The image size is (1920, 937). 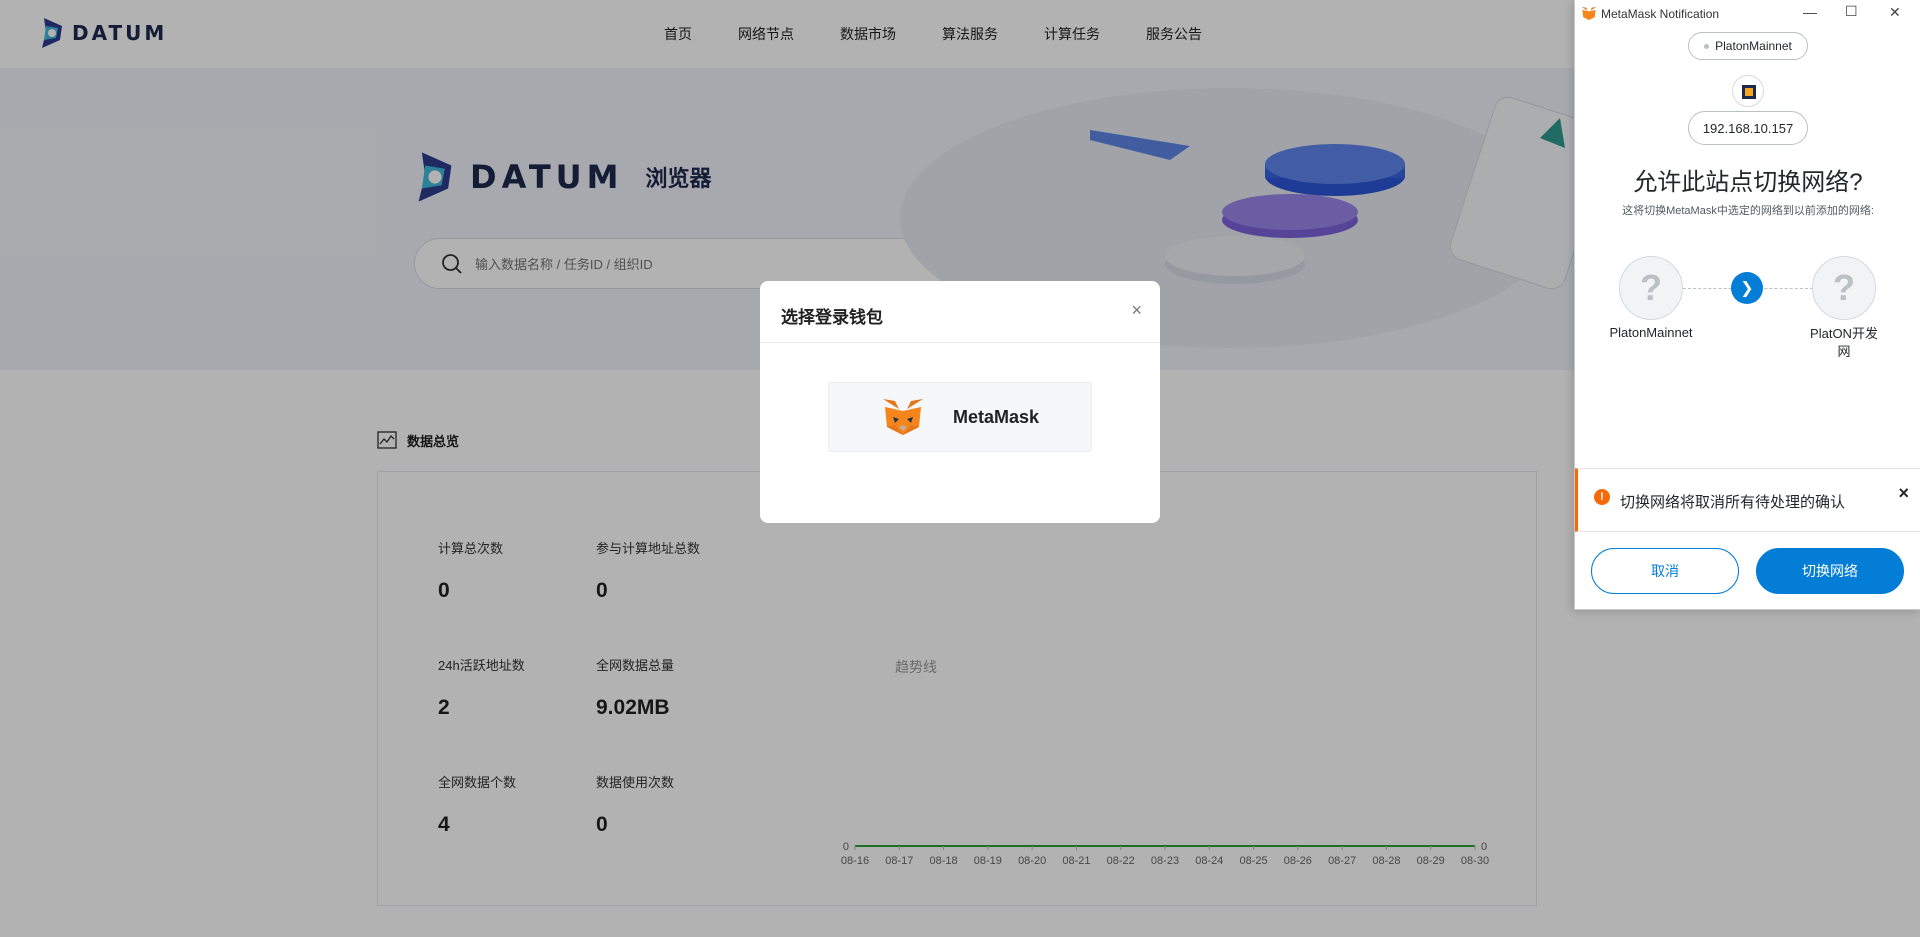 What do you see at coordinates (1810, 12) in the screenshot?
I see `minimize-icon: —` at bounding box center [1810, 12].